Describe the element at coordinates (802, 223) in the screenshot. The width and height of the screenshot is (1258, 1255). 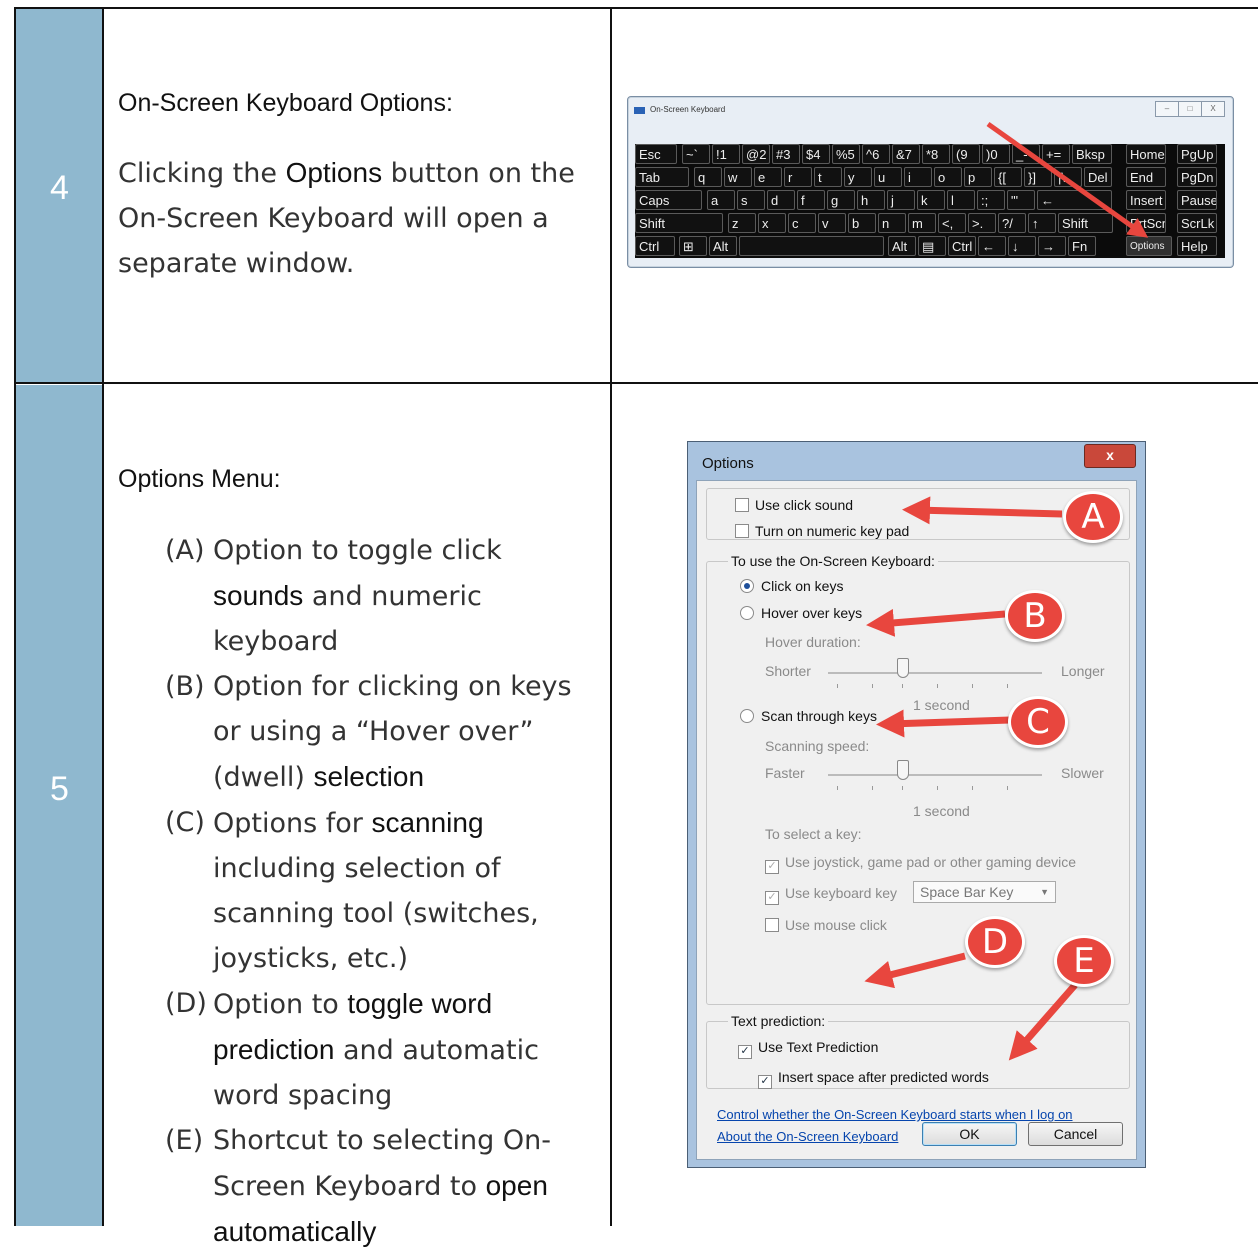
I see `keyboard-key: c` at that location.